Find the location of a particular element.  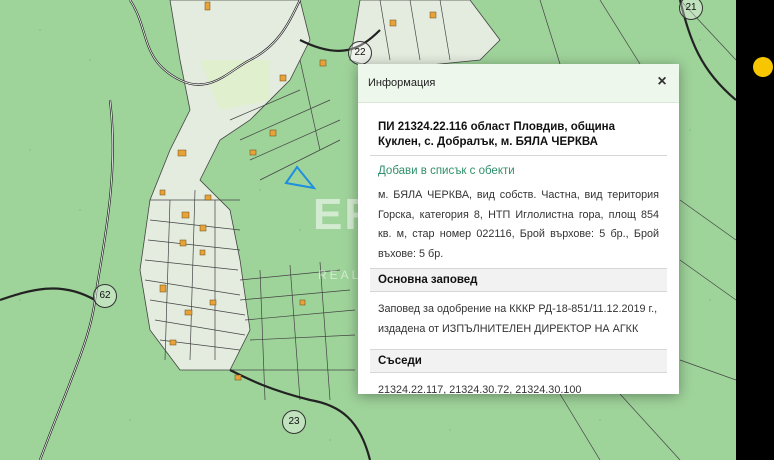

road-number-label: 22 is located at coordinates (360, 53).